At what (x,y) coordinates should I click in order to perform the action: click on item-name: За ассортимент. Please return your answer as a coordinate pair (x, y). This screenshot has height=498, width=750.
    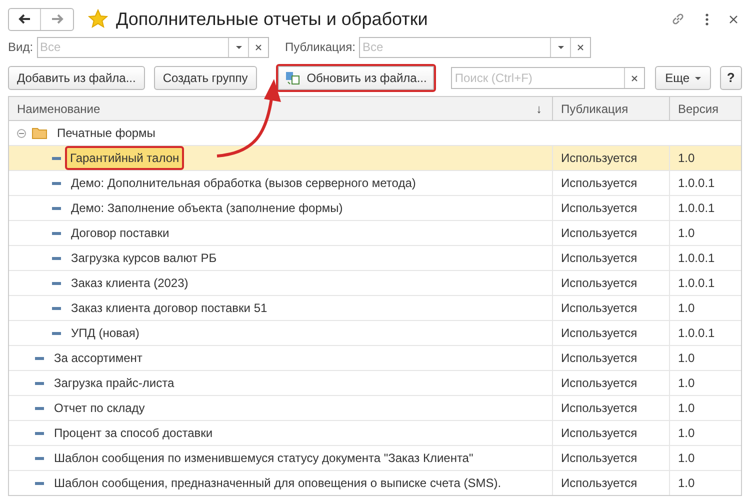
    Looking at the image, I should click on (98, 358).